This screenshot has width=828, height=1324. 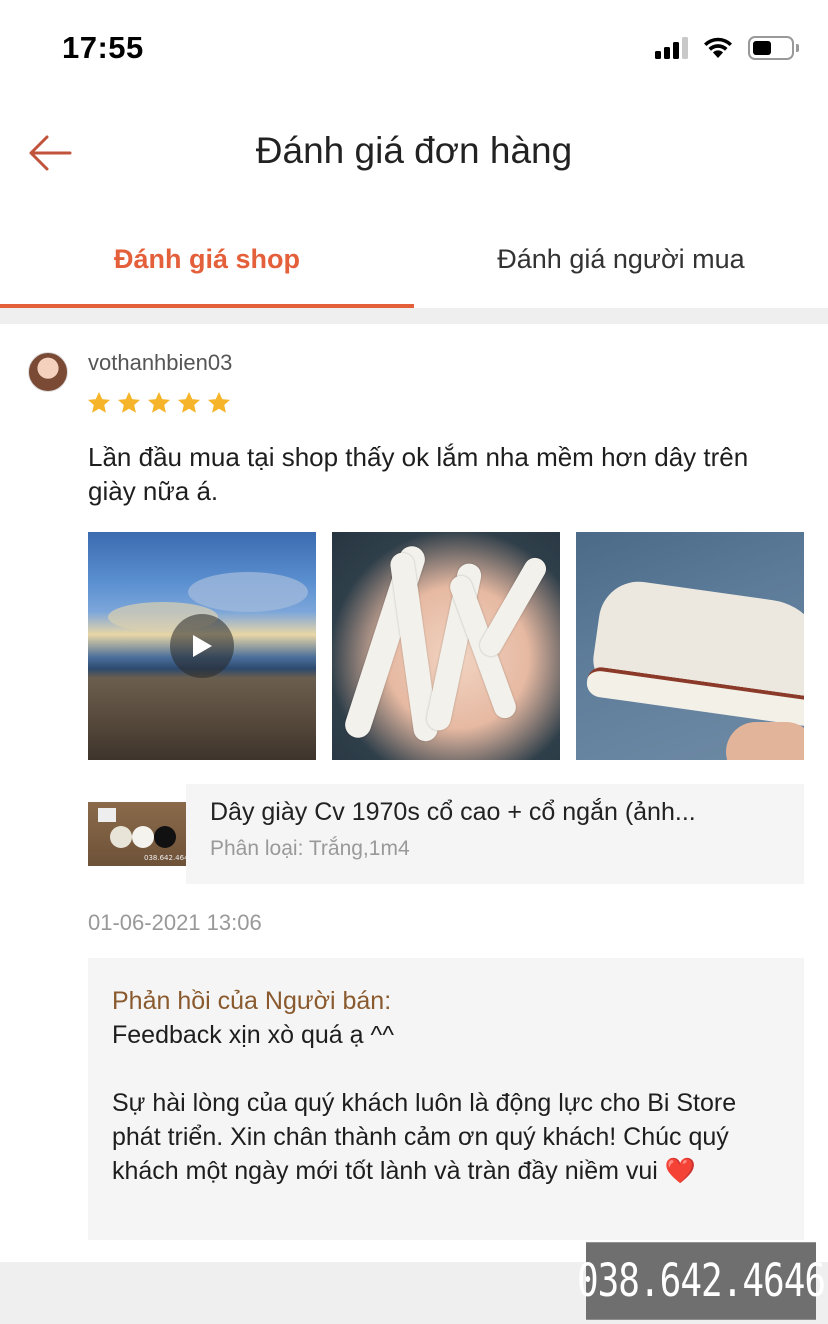 I want to click on status-bar: 17:55, so click(x=414, y=48).